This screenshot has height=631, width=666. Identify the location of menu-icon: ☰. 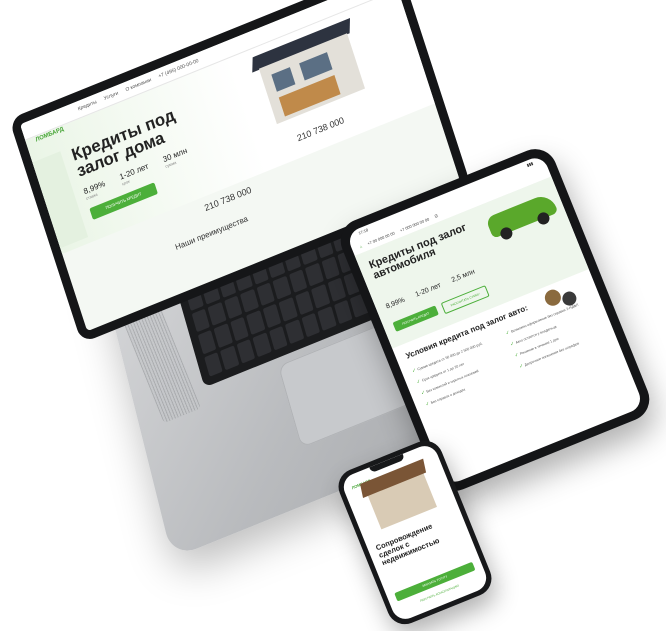
(435, 215).